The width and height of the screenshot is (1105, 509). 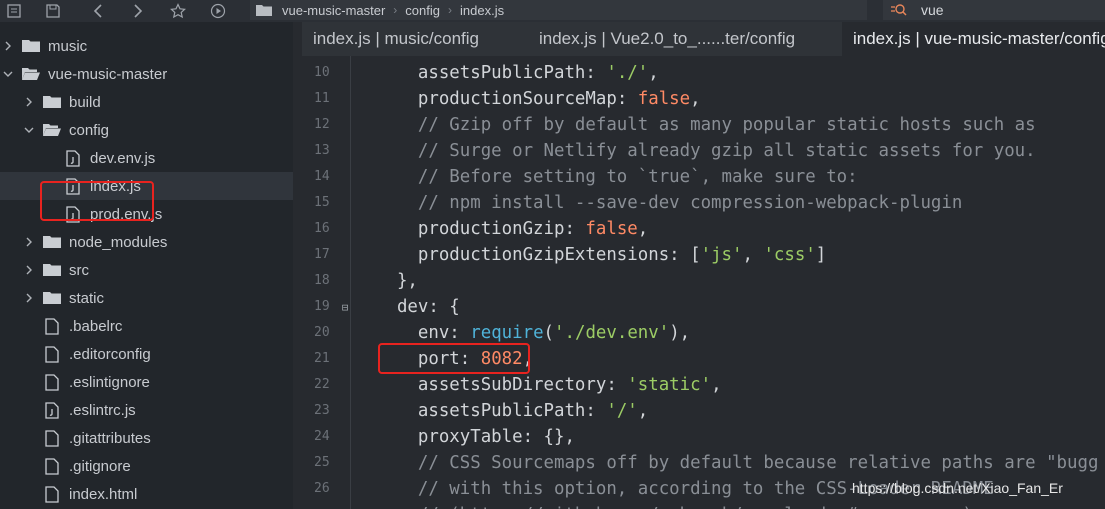 What do you see at coordinates (973, 39) in the screenshot?
I see `tab-vue-music-master-config: index.js | vue-music-master/config` at bounding box center [973, 39].